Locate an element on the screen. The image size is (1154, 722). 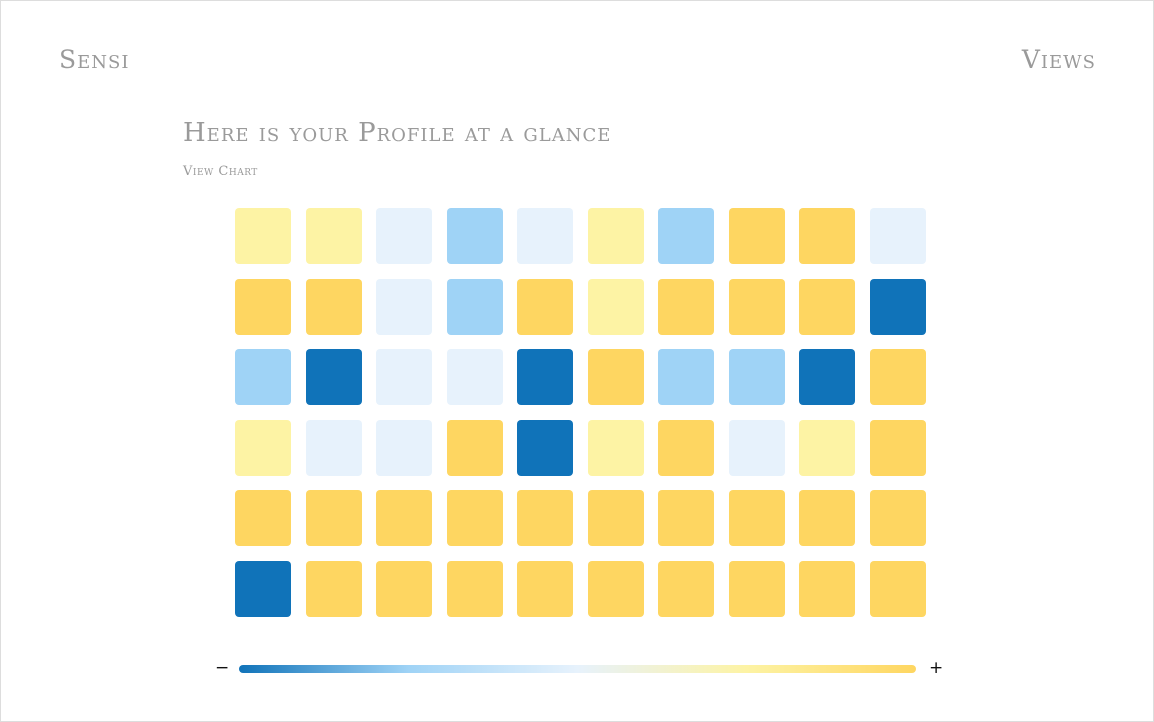
legend-gradient-bar is located at coordinates (577, 669).